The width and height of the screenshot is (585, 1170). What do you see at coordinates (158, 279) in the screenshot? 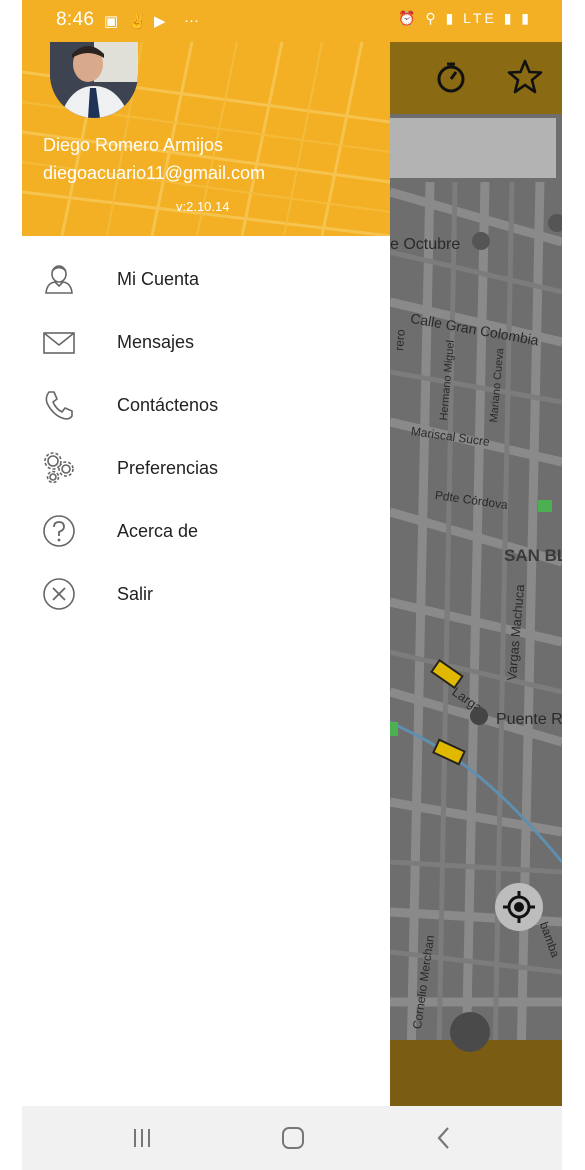
I see `menu-label: Mi Cuenta` at bounding box center [158, 279].